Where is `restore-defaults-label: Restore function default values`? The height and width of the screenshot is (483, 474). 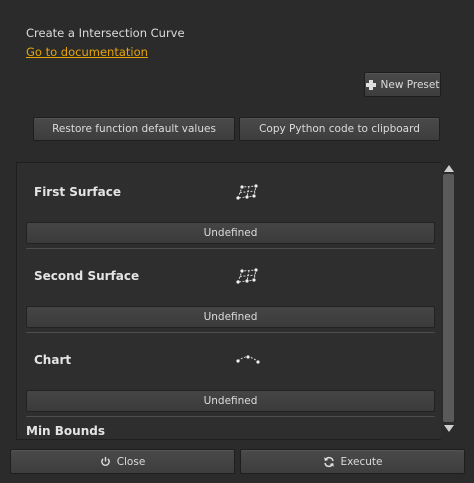
restore-defaults-label: Restore function default values is located at coordinates (134, 129).